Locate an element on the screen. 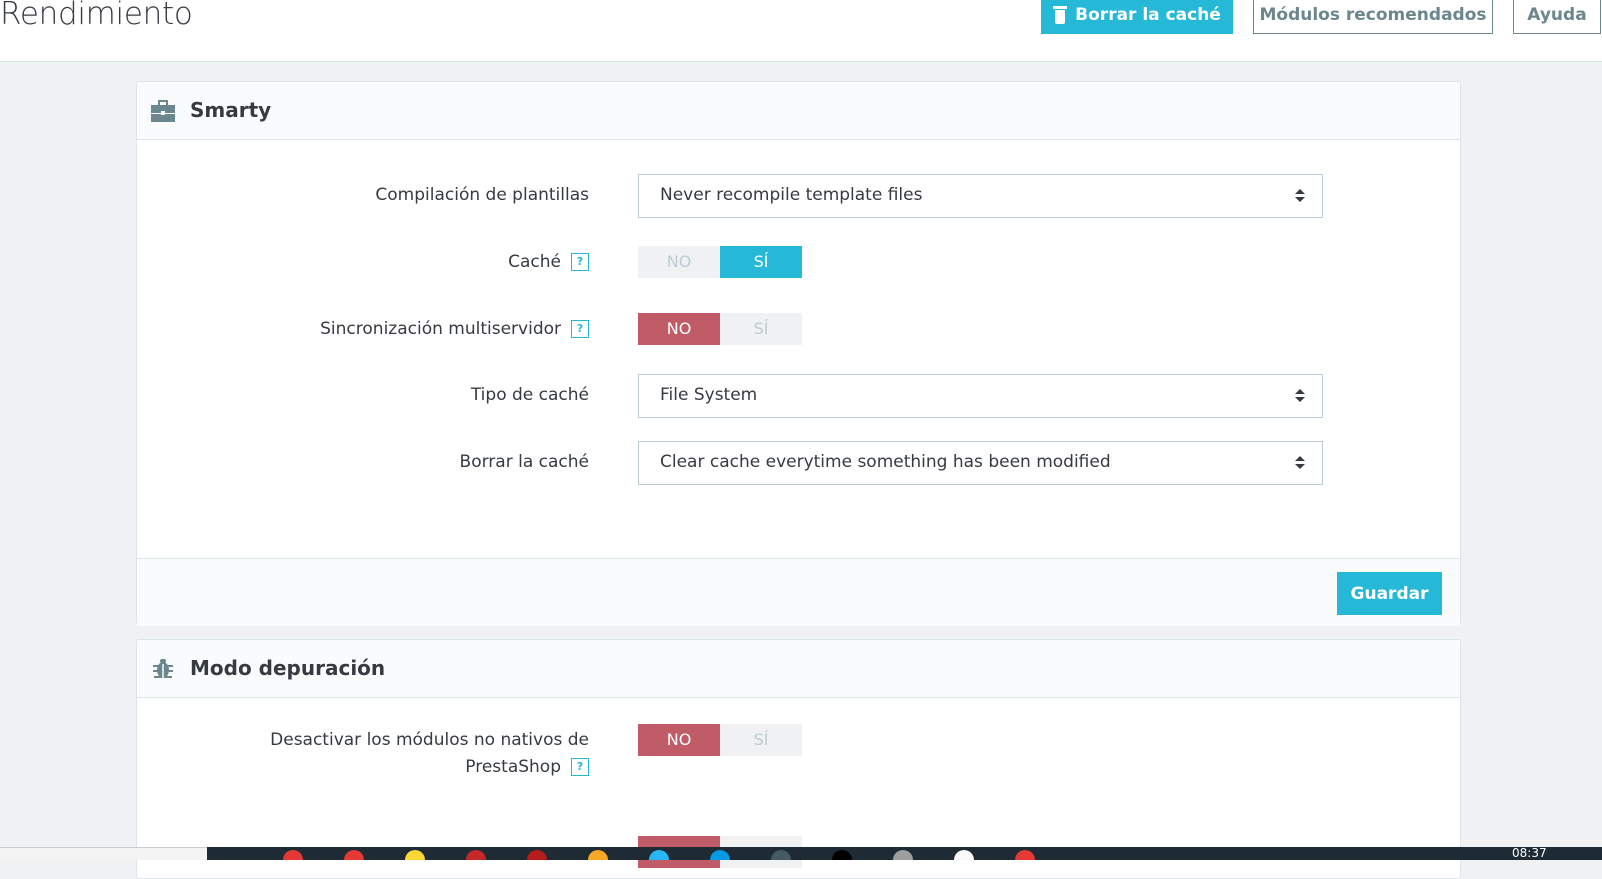 The width and height of the screenshot is (1602, 879). clear-cache-button: Borrar la caché is located at coordinates (1137, 17).